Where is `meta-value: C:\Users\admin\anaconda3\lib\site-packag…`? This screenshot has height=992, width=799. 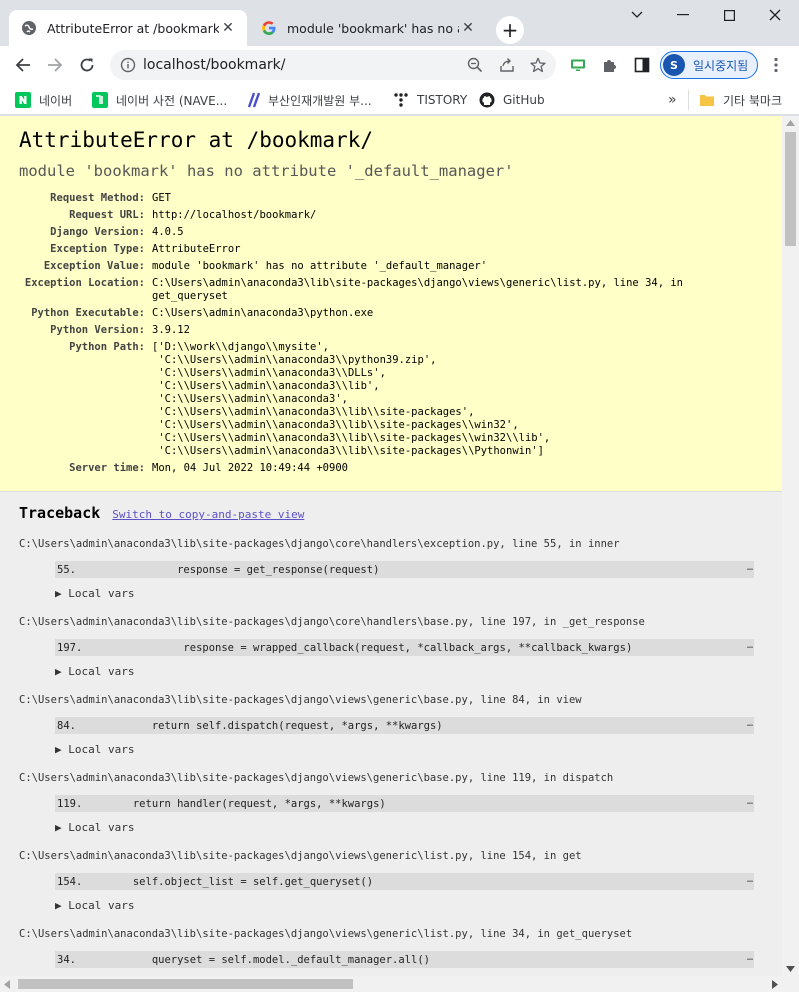 meta-value: C:\Users\admin\anaconda3\lib\site-packag… is located at coordinates (418, 289).